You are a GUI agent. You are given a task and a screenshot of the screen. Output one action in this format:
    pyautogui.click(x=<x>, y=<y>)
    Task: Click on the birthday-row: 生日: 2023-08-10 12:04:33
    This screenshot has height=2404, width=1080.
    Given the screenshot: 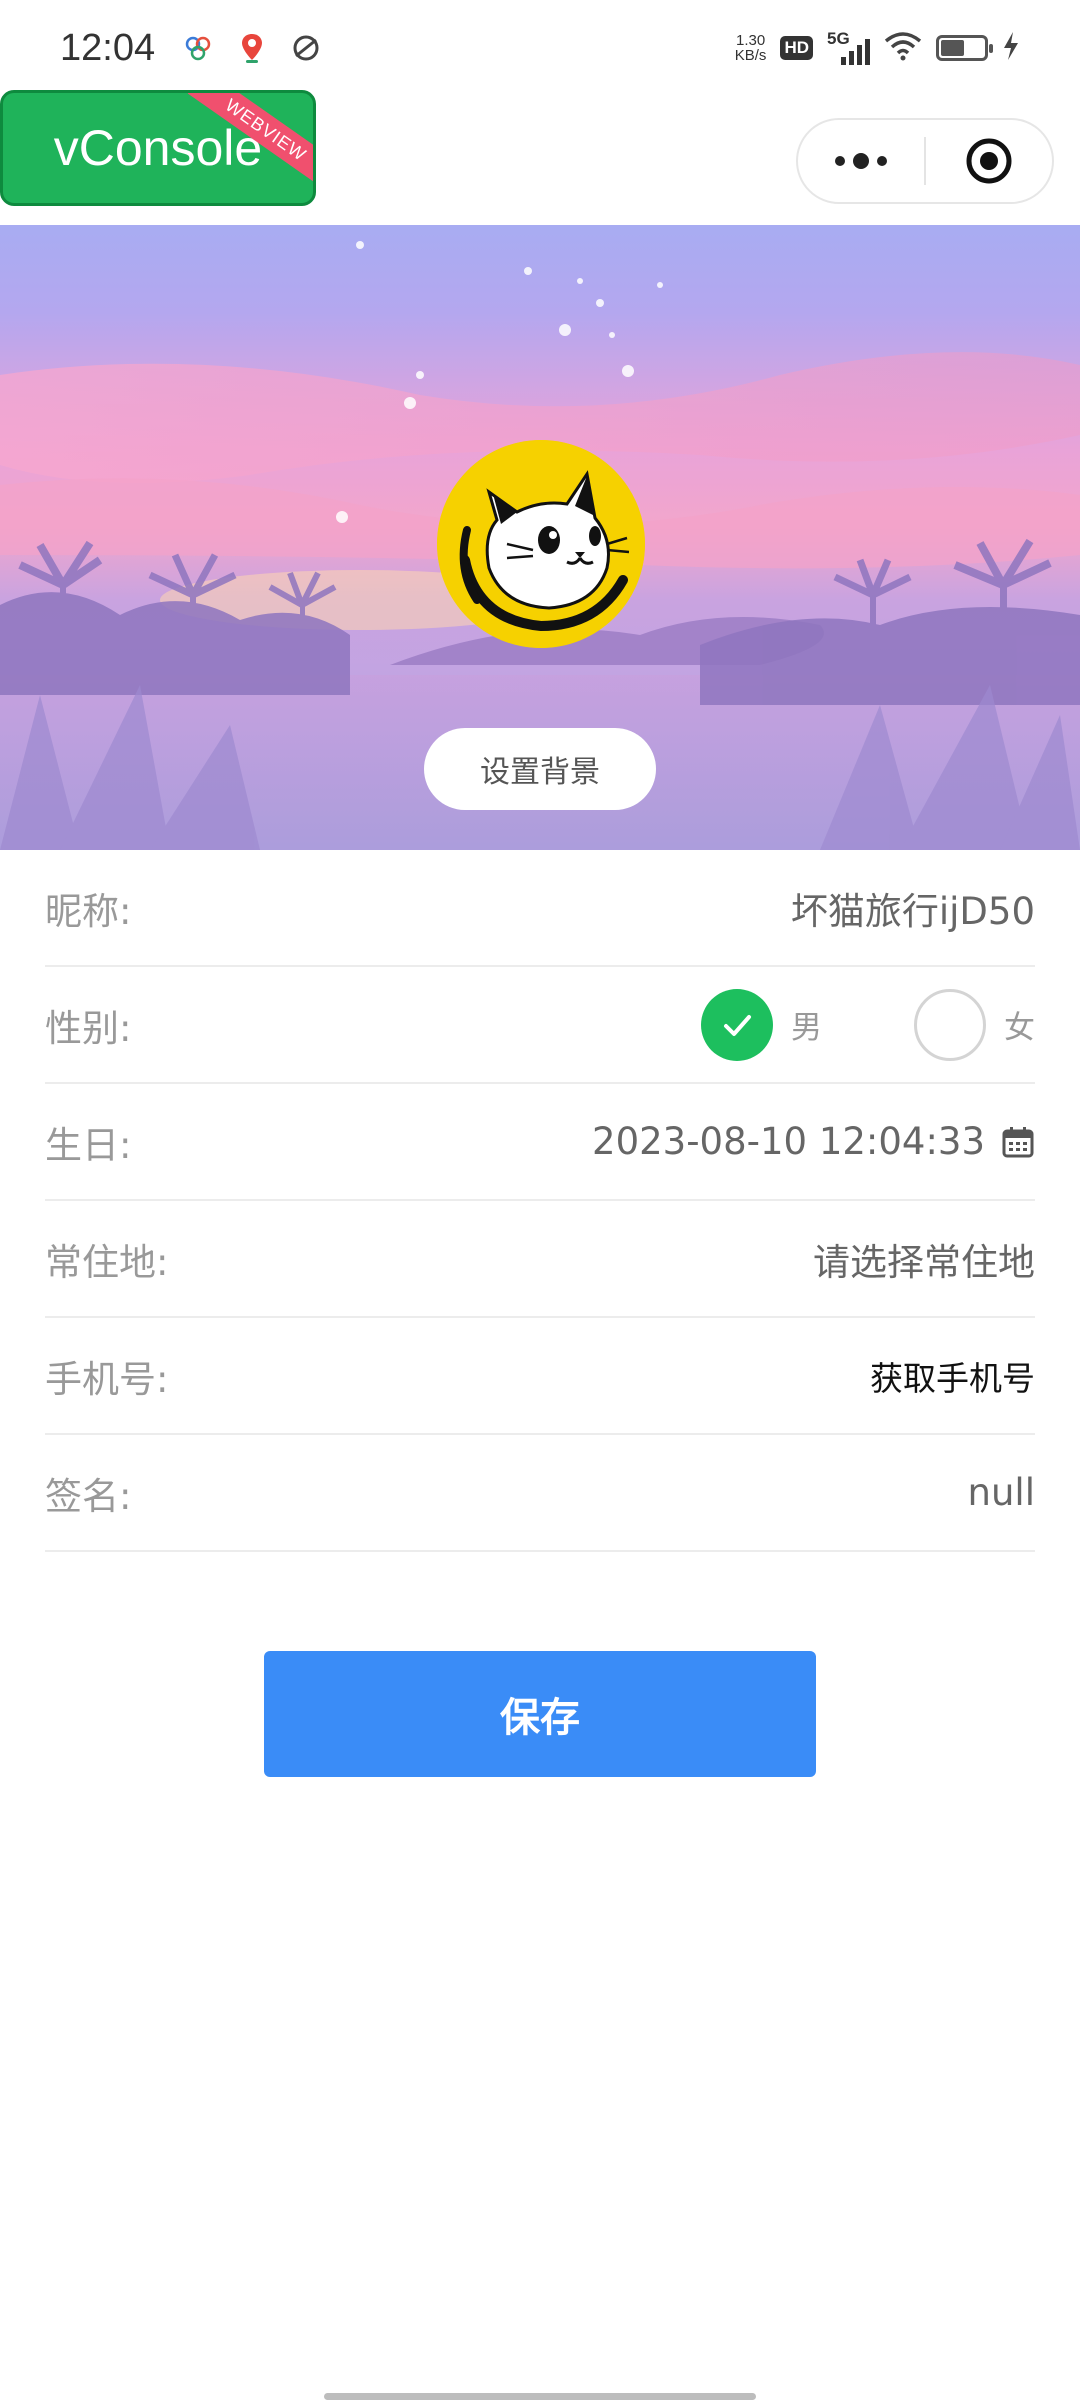 What is the action you would take?
    pyautogui.click(x=540, y=1142)
    